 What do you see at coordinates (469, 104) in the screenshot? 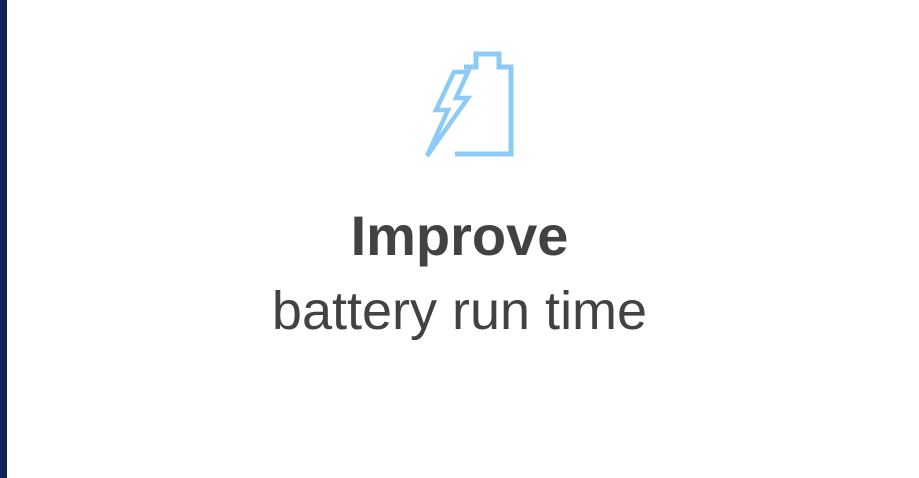
I see `battery-charging-icon` at bounding box center [469, 104].